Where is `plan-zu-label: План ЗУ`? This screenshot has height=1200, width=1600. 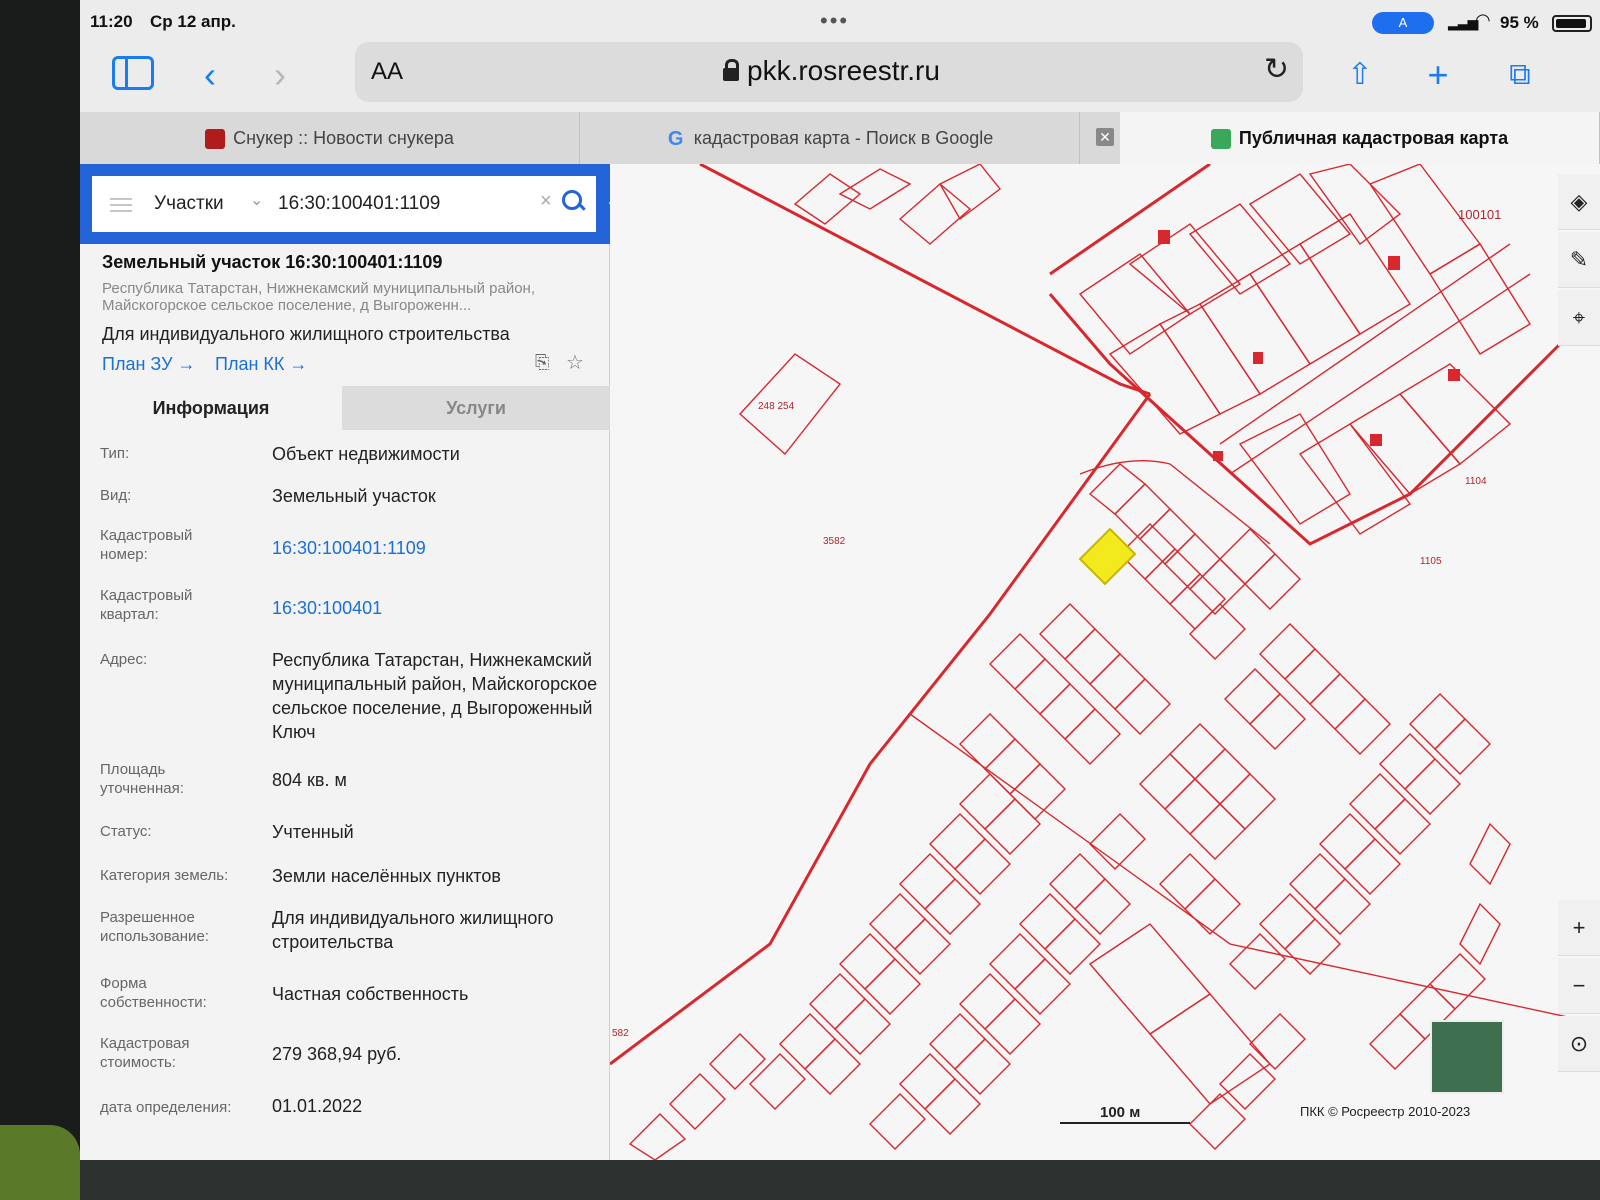
plan-zu-label: План ЗУ is located at coordinates (137, 364).